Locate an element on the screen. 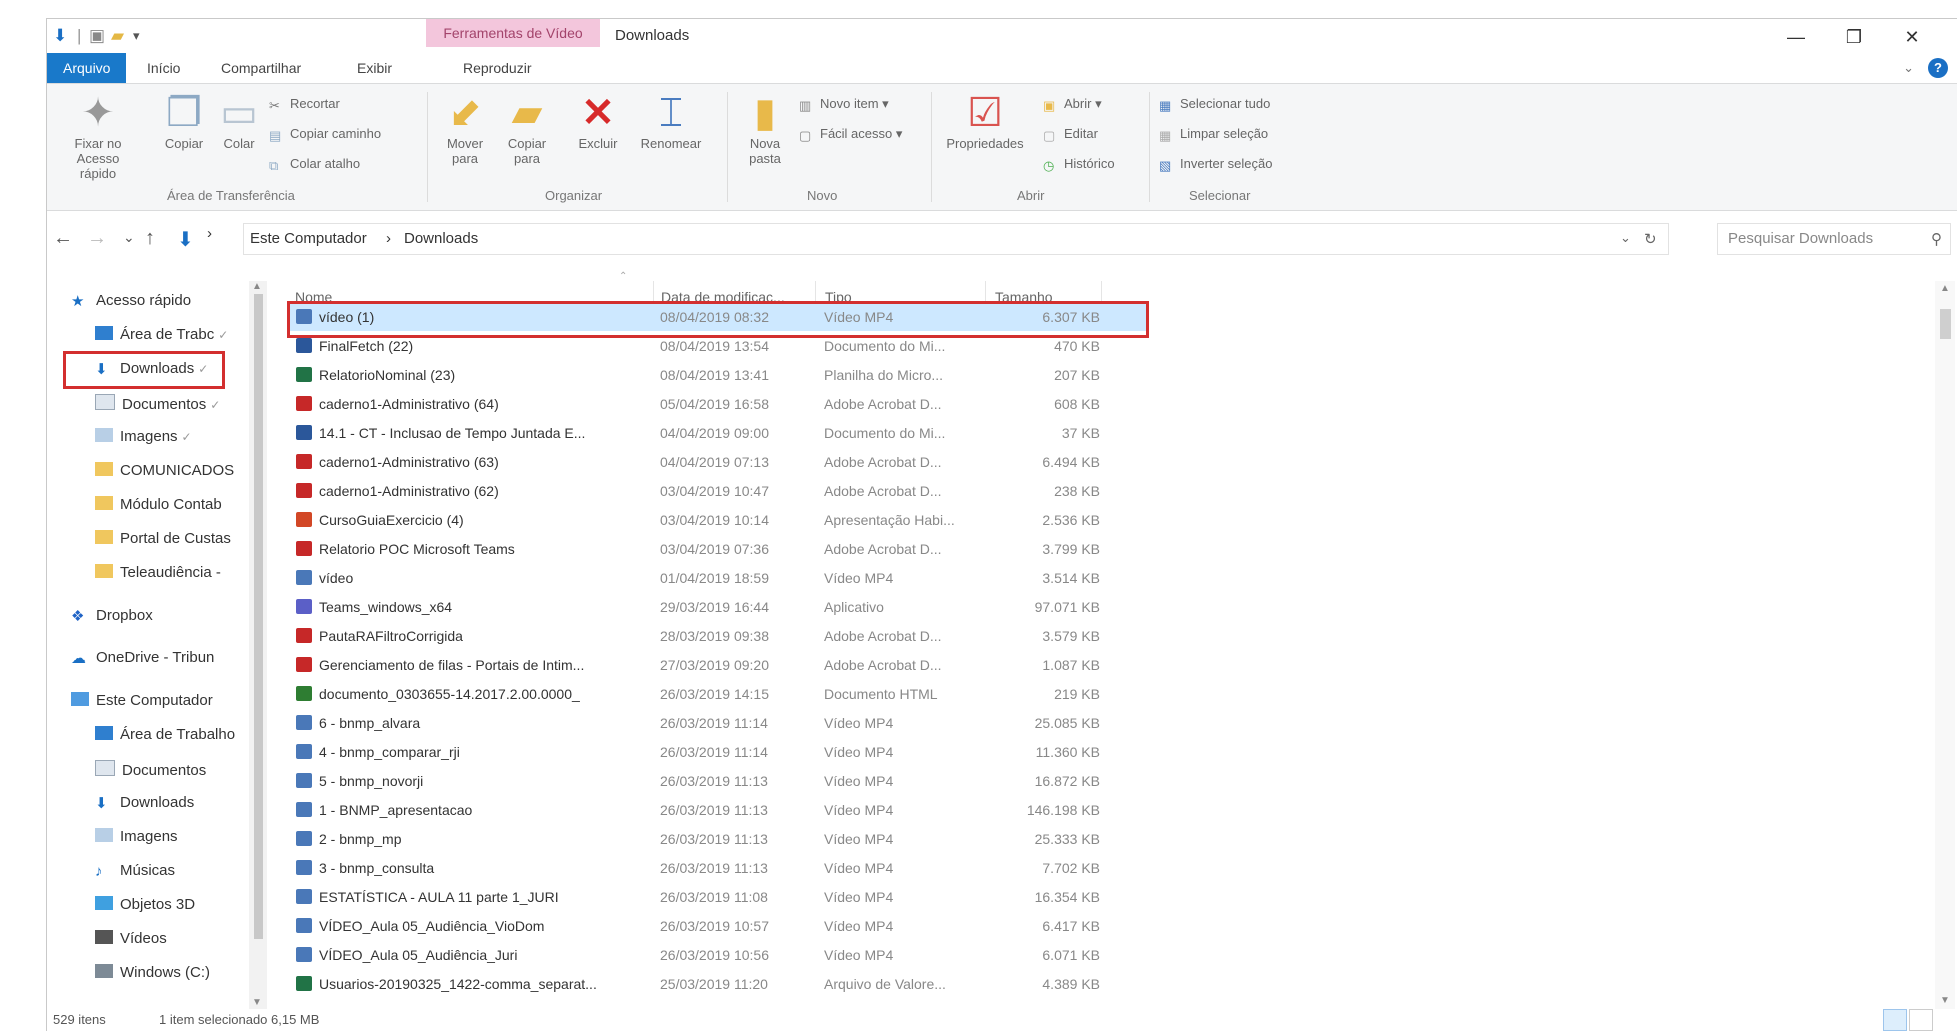 This screenshot has width=1957, height=1031. tab-play: Reproduzir is located at coordinates (497, 68).